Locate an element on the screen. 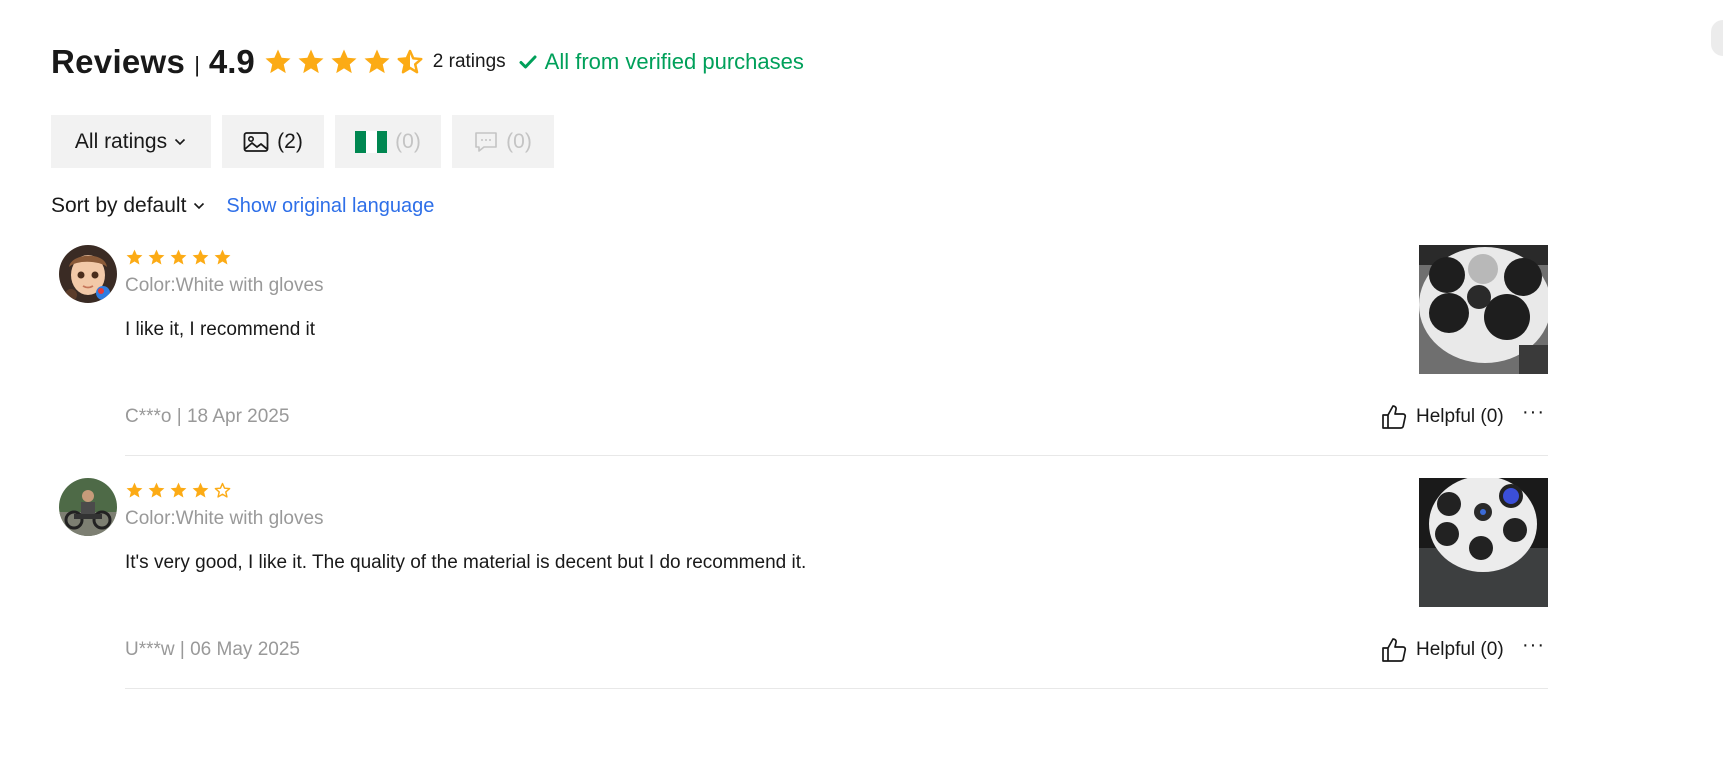  sort-row: Sort by default Show original language is located at coordinates (242, 206).